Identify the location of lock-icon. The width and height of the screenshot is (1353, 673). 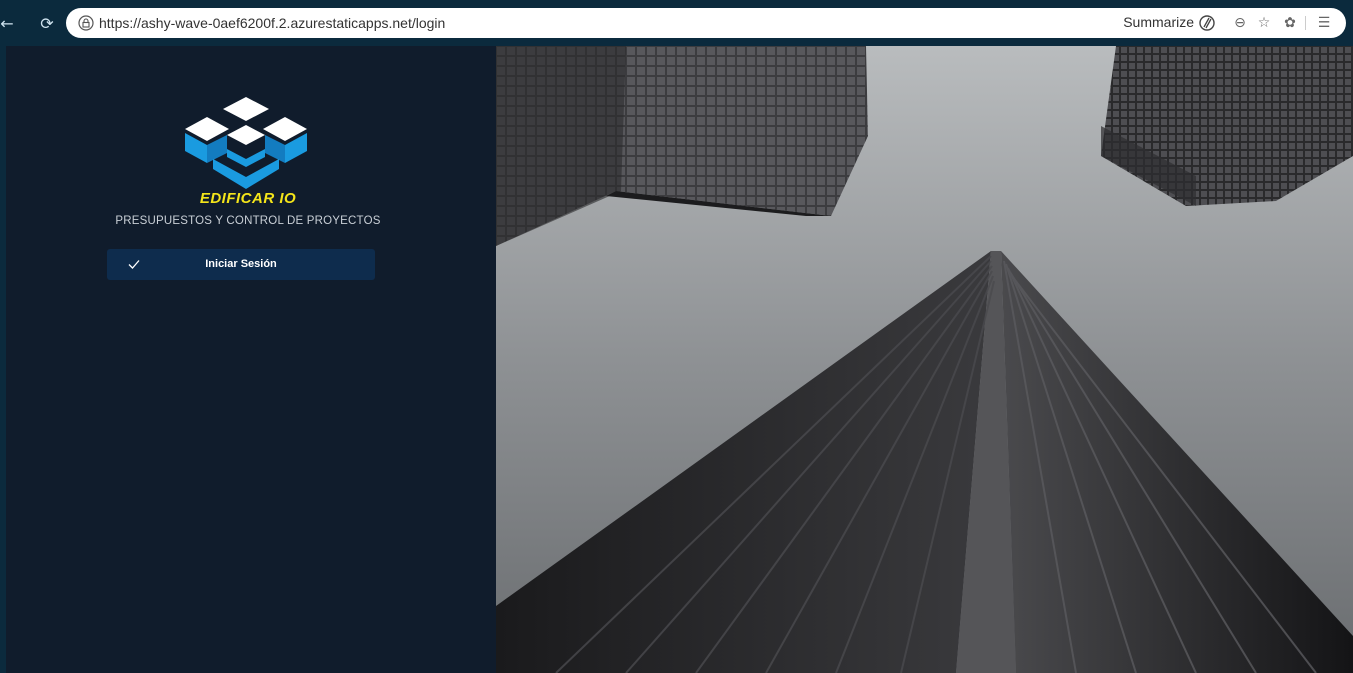
(86, 23).